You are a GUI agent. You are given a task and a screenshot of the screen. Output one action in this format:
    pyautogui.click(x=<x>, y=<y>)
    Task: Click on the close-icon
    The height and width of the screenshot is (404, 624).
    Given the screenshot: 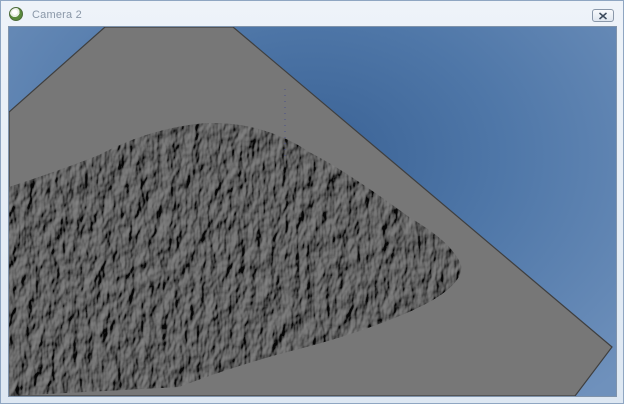 What is the action you would take?
    pyautogui.click(x=603, y=15)
    